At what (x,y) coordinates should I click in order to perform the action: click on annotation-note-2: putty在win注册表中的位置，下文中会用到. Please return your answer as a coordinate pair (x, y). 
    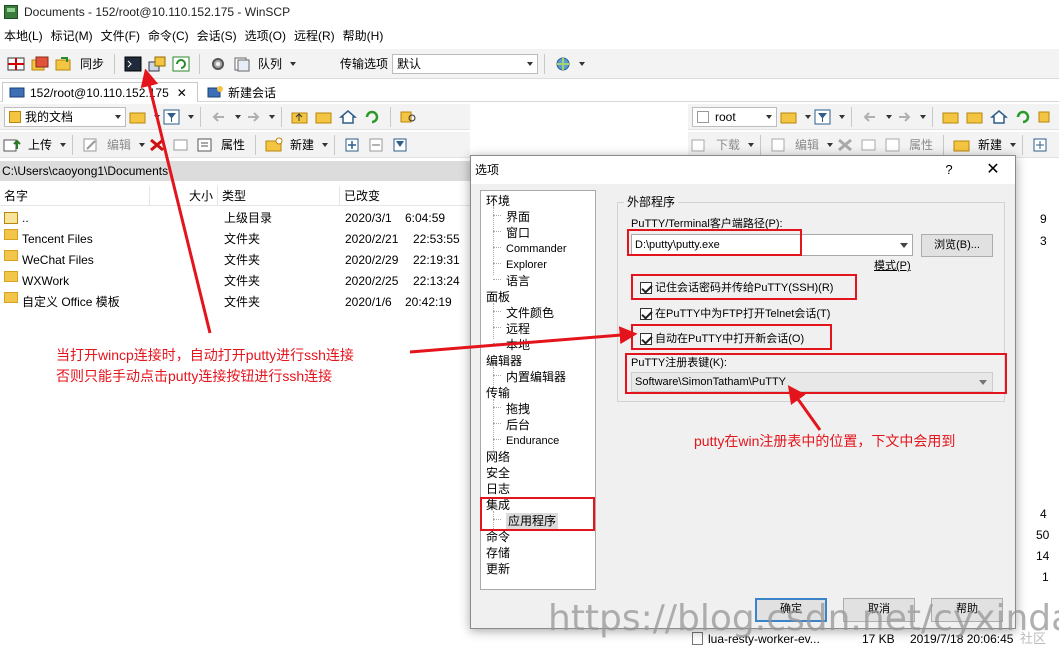
    Looking at the image, I should click on (825, 441).